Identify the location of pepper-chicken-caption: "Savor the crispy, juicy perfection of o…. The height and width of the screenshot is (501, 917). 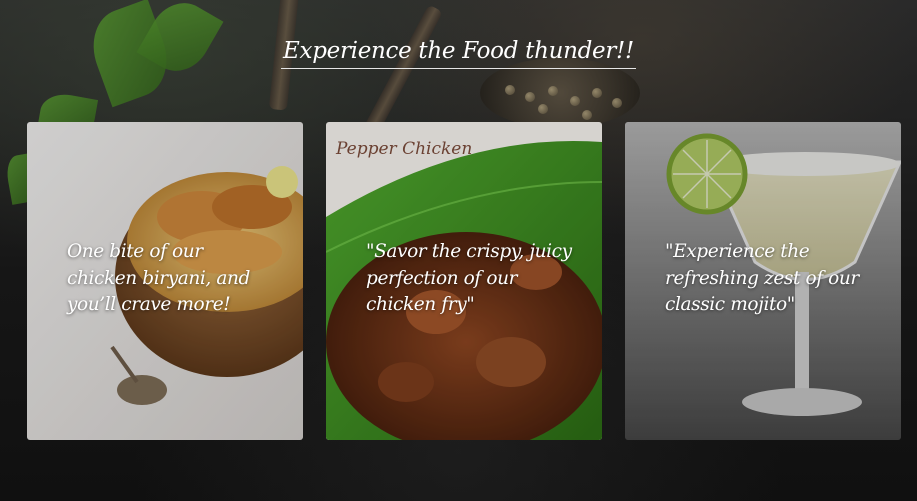
(469, 278).